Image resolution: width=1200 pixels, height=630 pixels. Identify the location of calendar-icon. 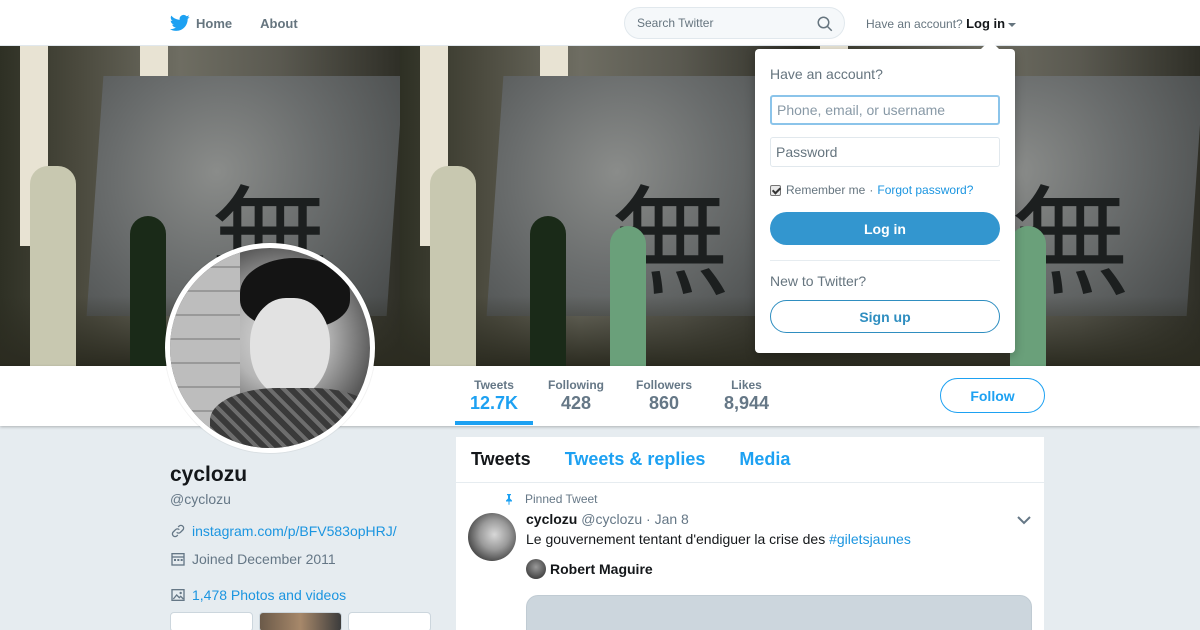
(178, 559).